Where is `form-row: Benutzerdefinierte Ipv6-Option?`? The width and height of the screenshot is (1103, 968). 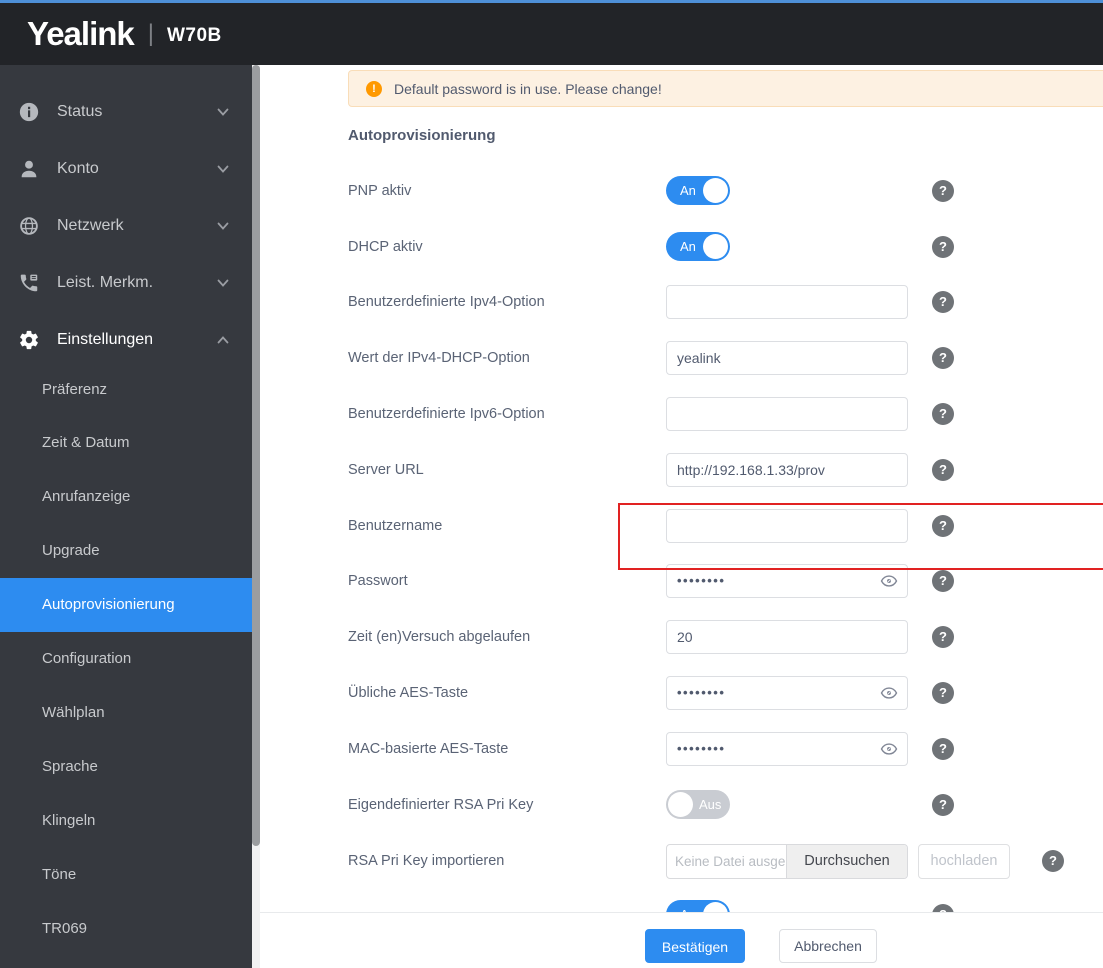 form-row: Benutzerdefinierte Ipv6-Option? is located at coordinates (706, 414).